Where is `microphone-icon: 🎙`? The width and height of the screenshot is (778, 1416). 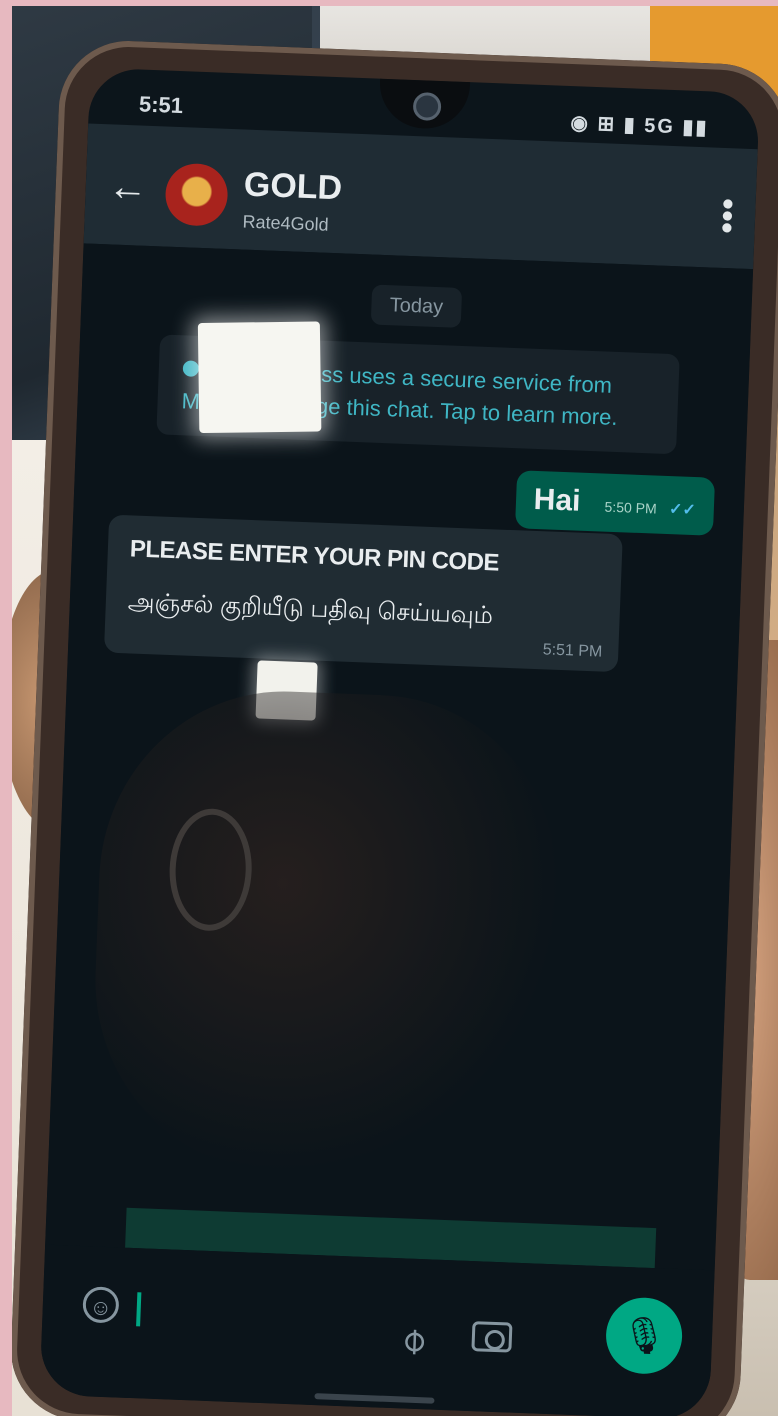
microphone-icon: 🎙 is located at coordinates (644, 1336).